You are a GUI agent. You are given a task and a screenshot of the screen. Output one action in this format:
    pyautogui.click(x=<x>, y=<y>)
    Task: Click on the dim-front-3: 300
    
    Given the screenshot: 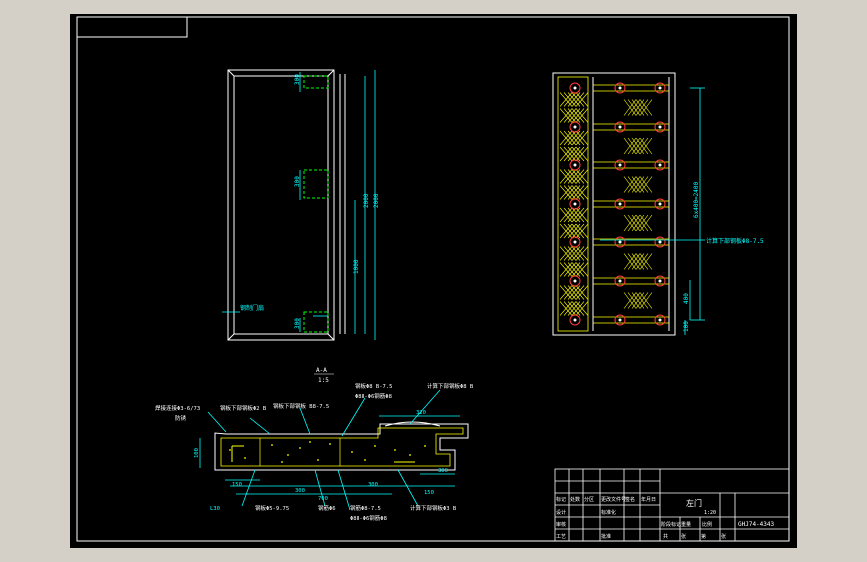 What is the action you would take?
    pyautogui.click(x=297, y=323)
    